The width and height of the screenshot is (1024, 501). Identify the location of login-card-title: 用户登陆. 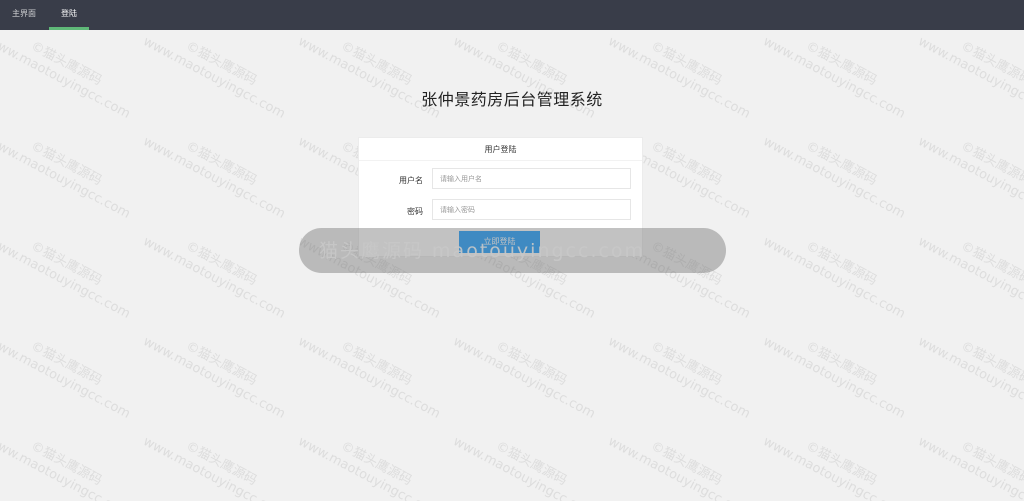
(500, 149).